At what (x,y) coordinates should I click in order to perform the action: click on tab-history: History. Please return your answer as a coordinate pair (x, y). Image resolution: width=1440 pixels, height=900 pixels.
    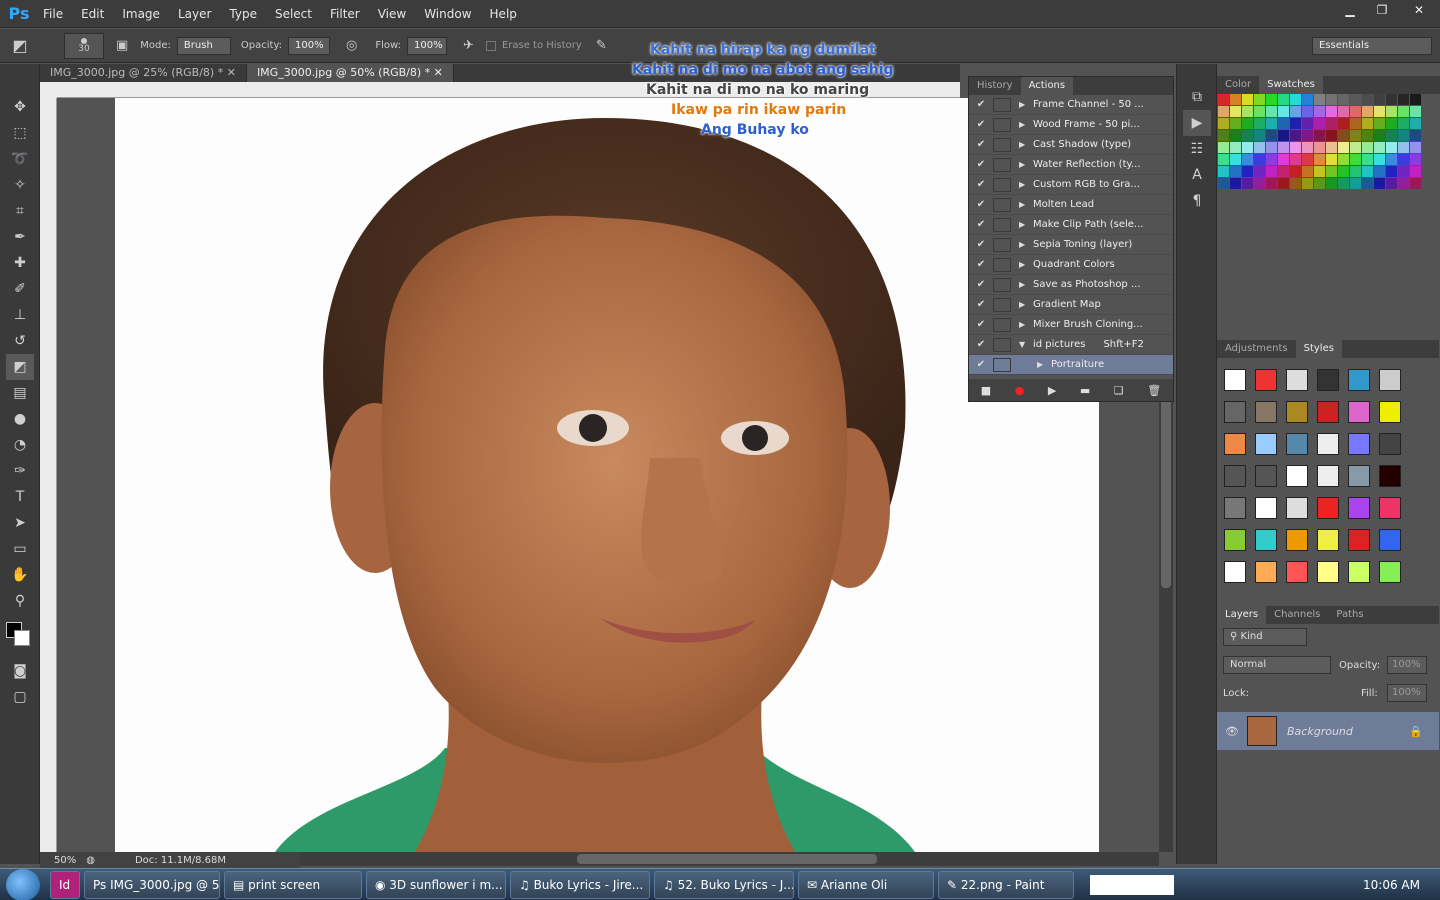
    Looking at the image, I should click on (995, 86).